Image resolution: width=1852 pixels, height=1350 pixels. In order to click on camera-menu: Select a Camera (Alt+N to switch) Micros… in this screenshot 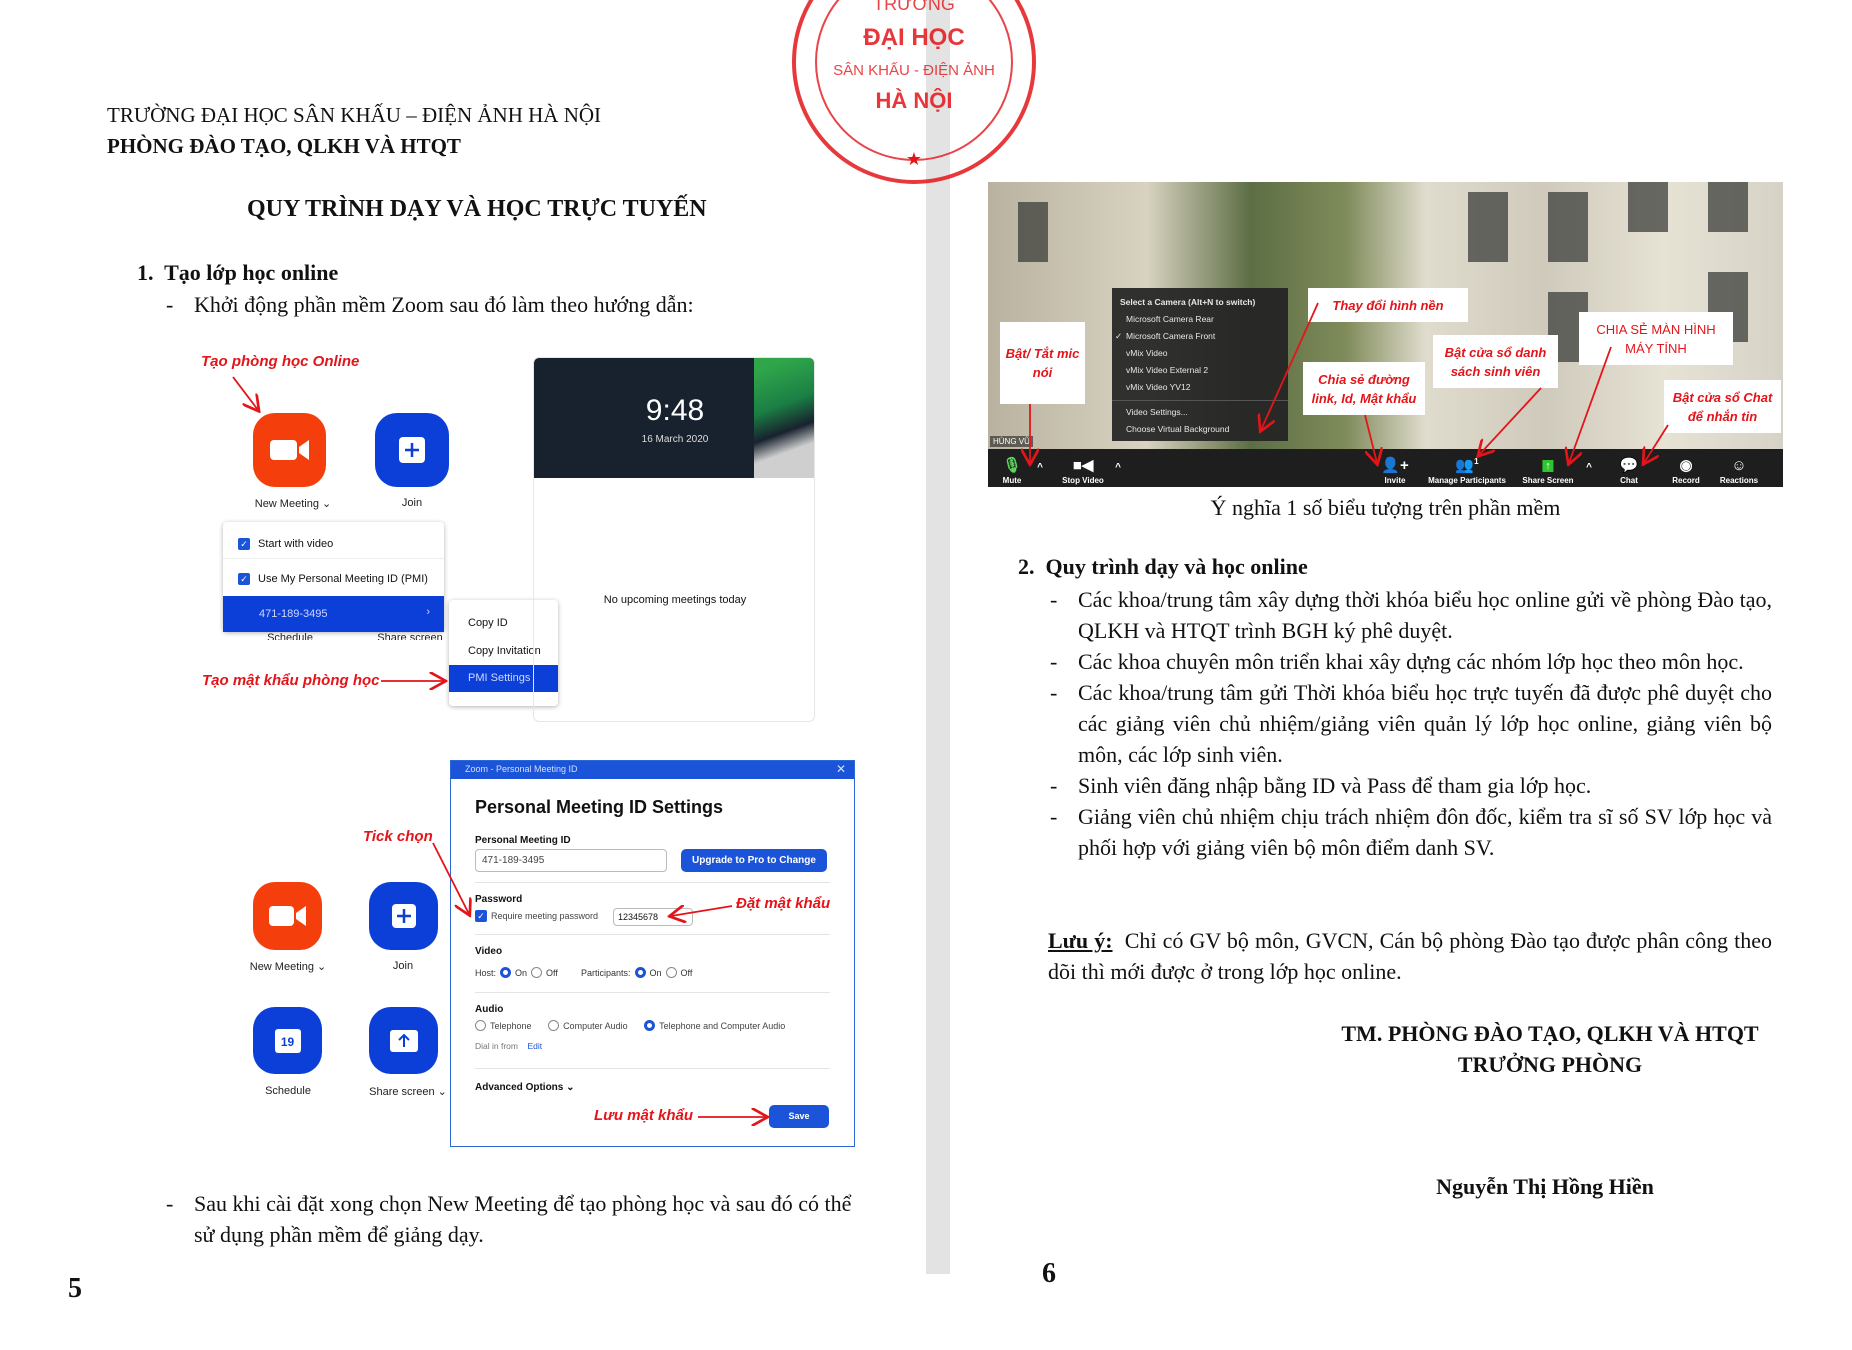, I will do `click(1200, 364)`.